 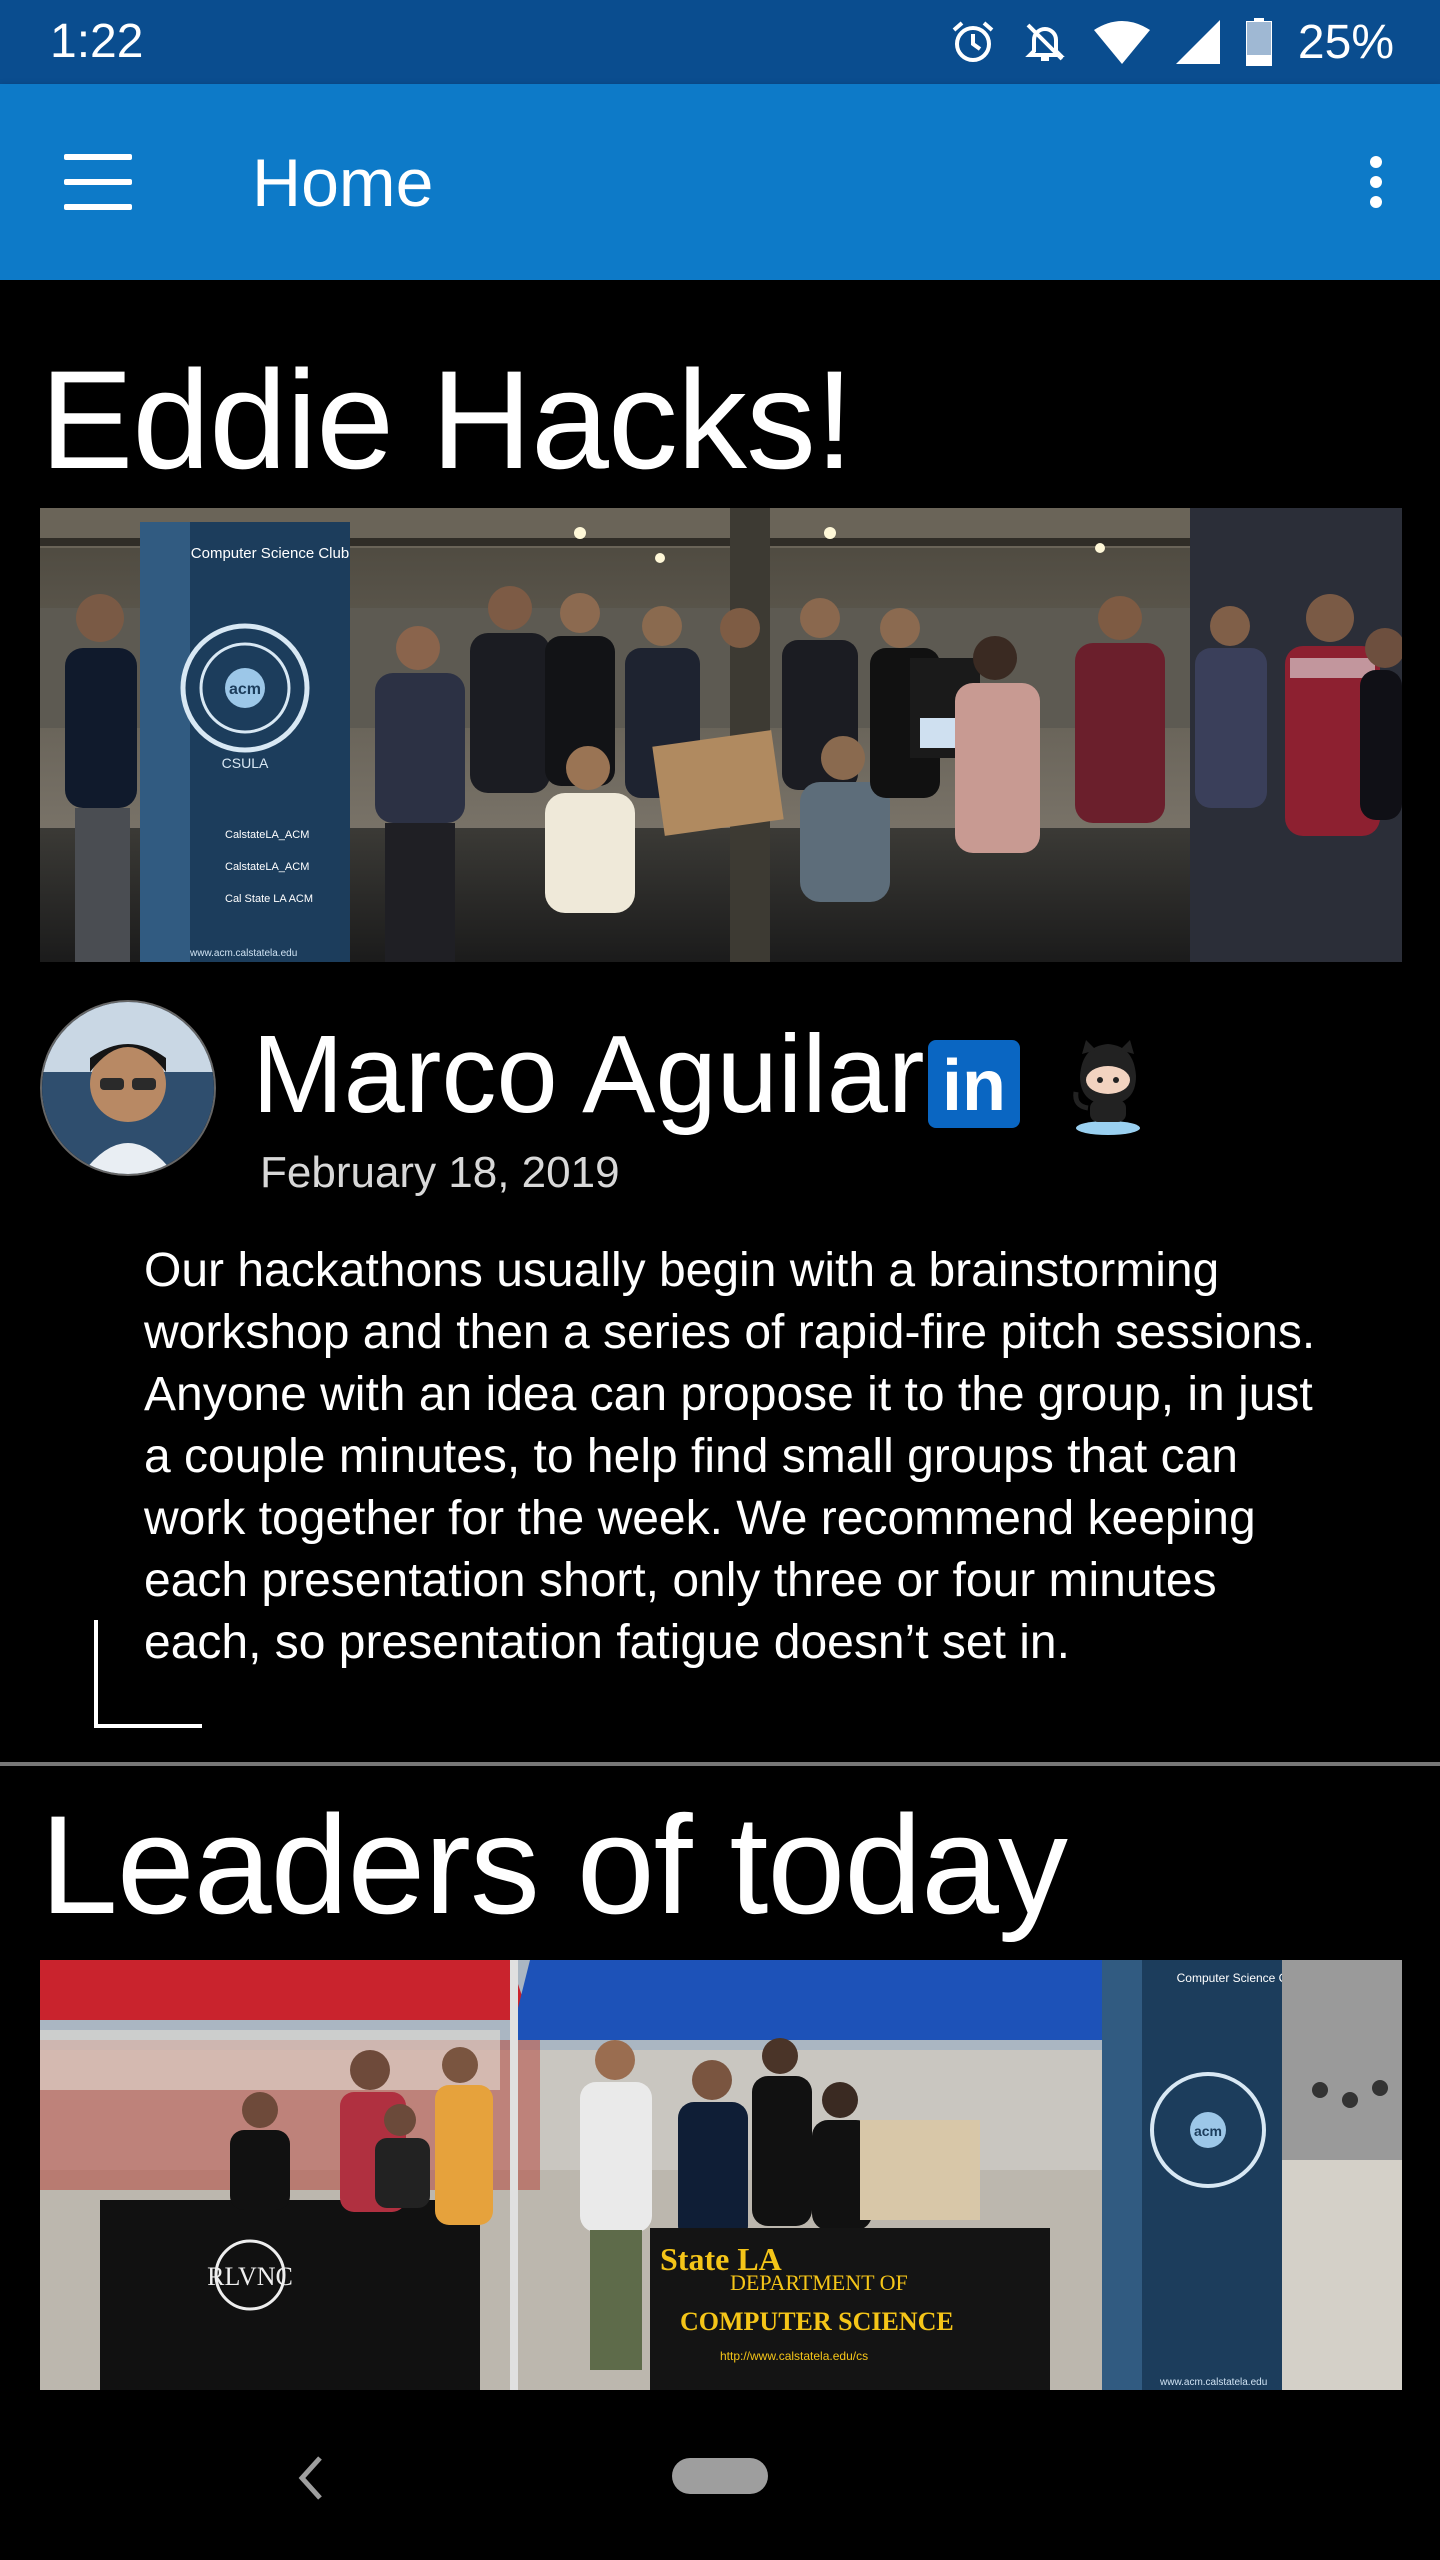 I want to click on quote-bracket-icon, so click(x=148, y=1674).